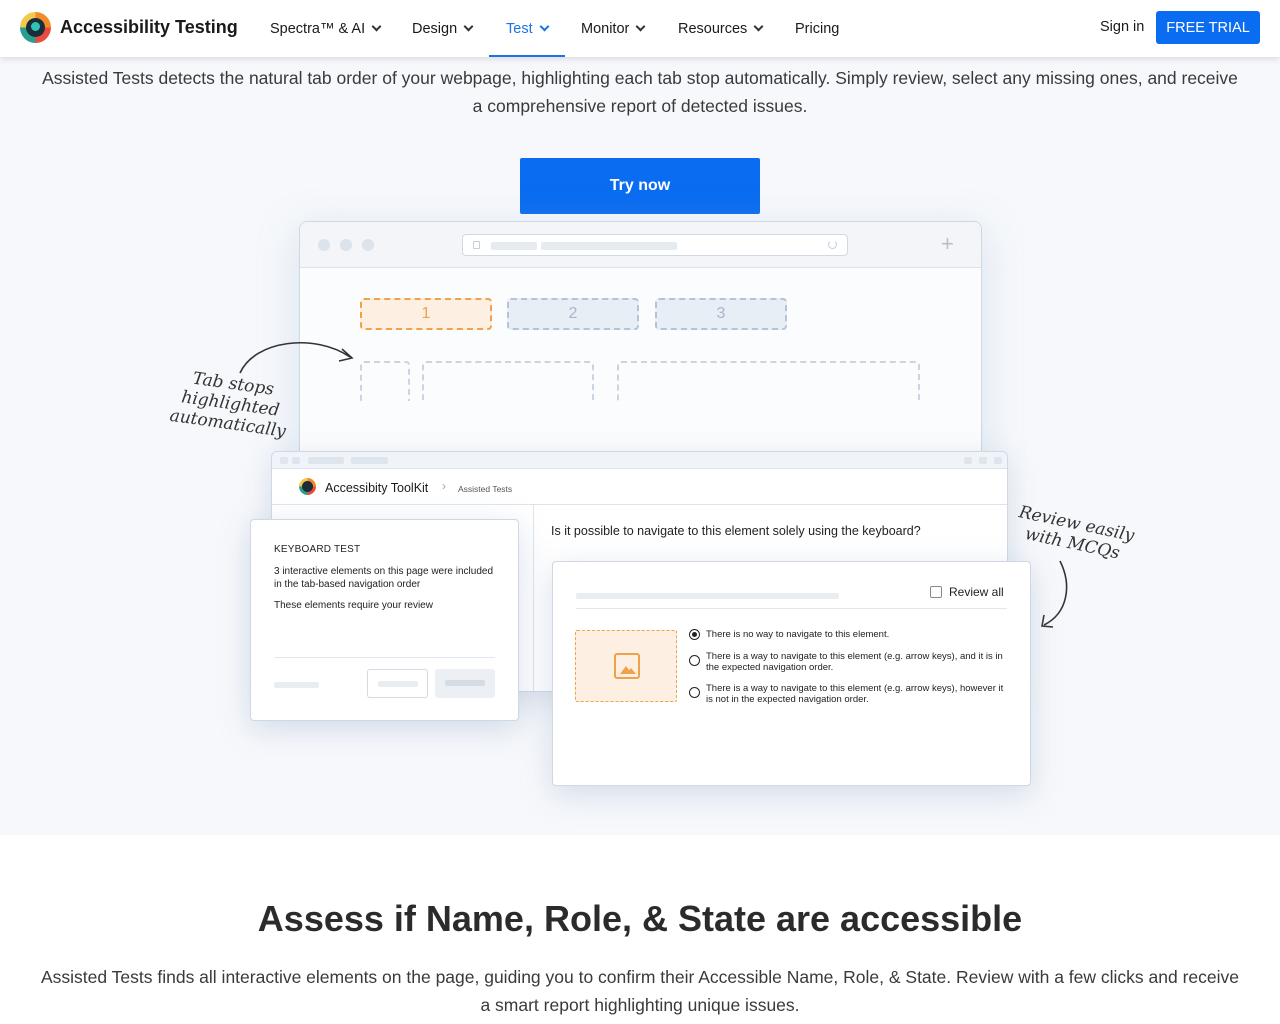 This screenshot has height=1024, width=1280. I want to click on new-tab-plus-icon: +, so click(947, 243).